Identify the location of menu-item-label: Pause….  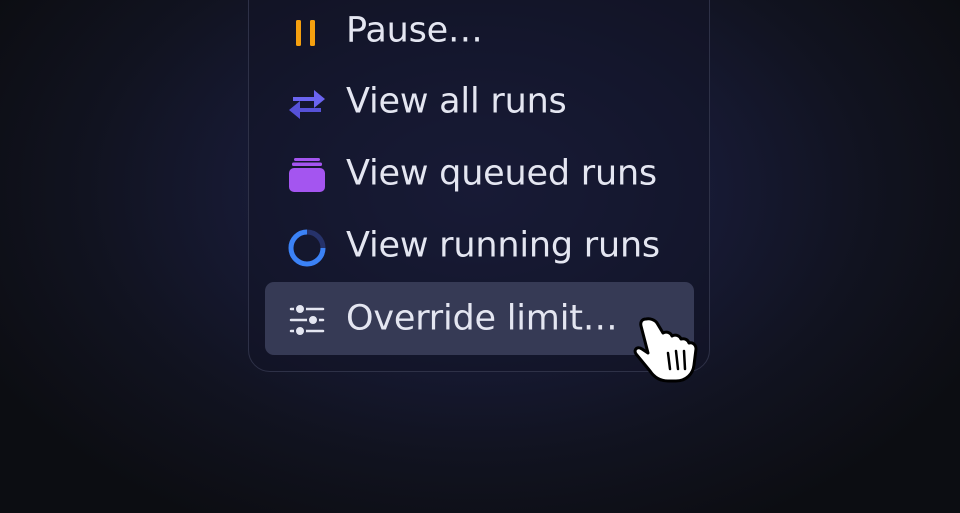
(414, 30).